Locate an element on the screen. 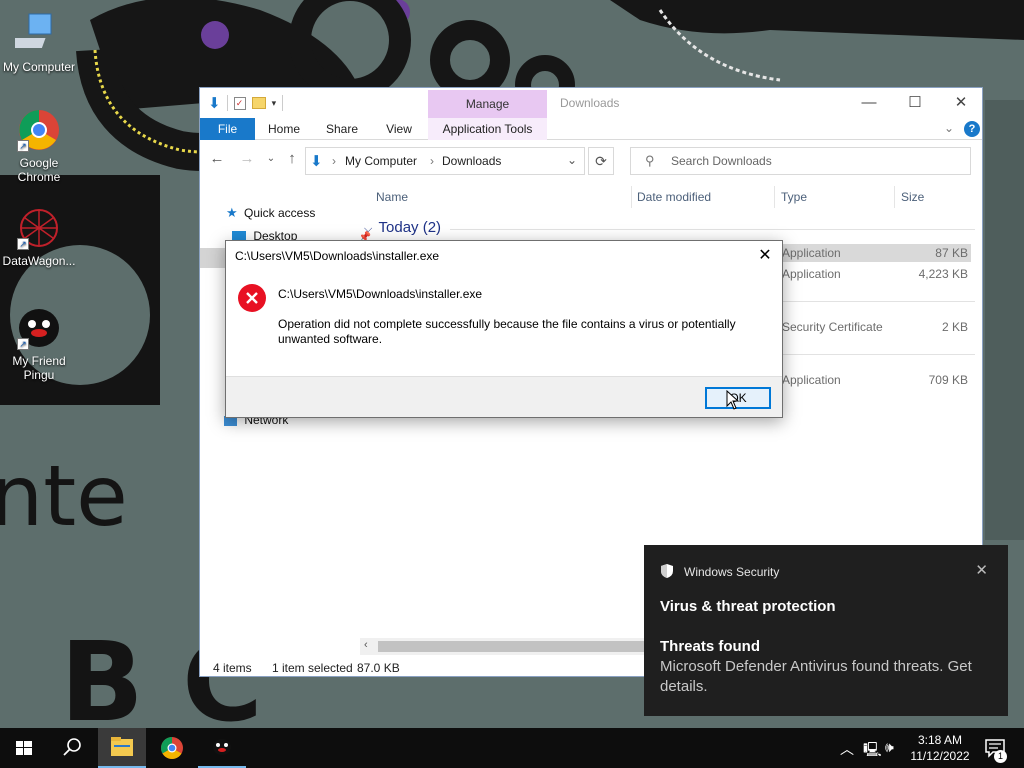 The height and width of the screenshot is (768, 1024). search-icon is located at coordinates (72, 747).